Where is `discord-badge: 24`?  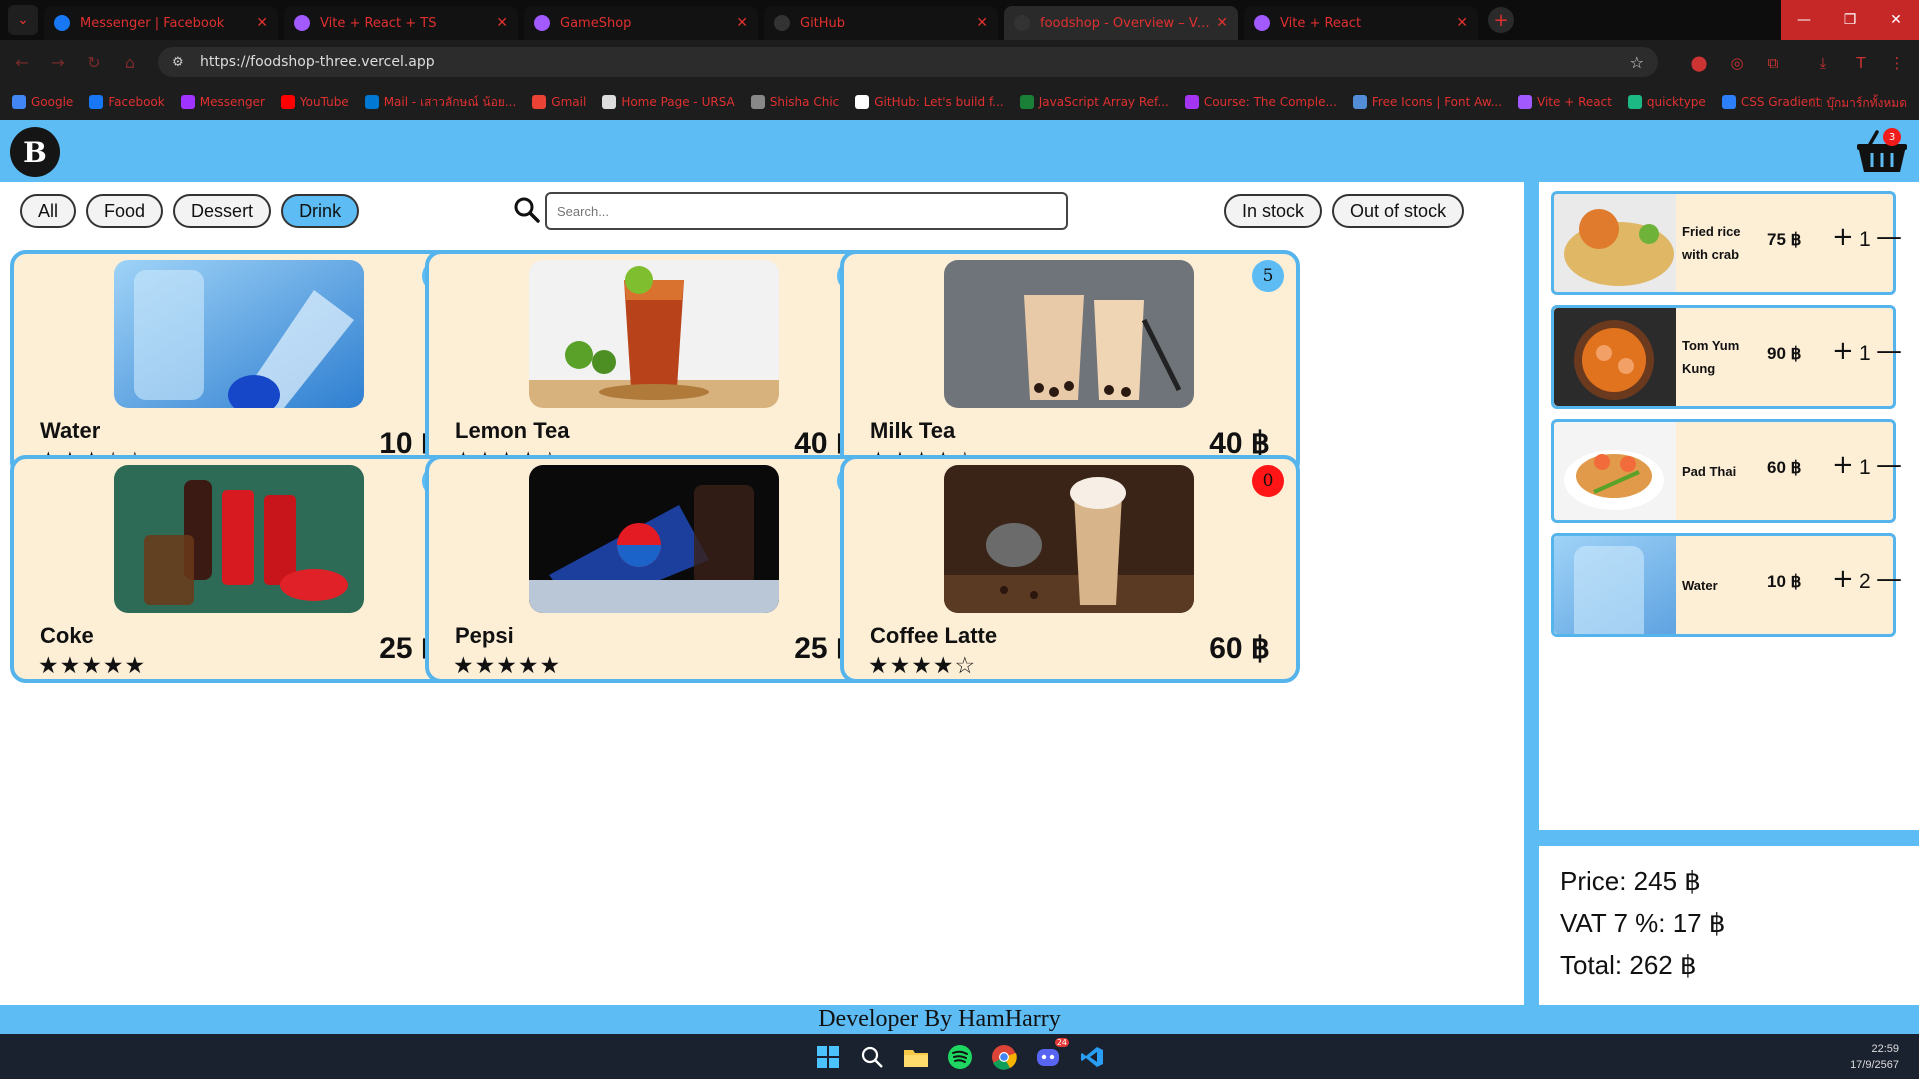
discord-badge: 24 is located at coordinates (1061, 1042).